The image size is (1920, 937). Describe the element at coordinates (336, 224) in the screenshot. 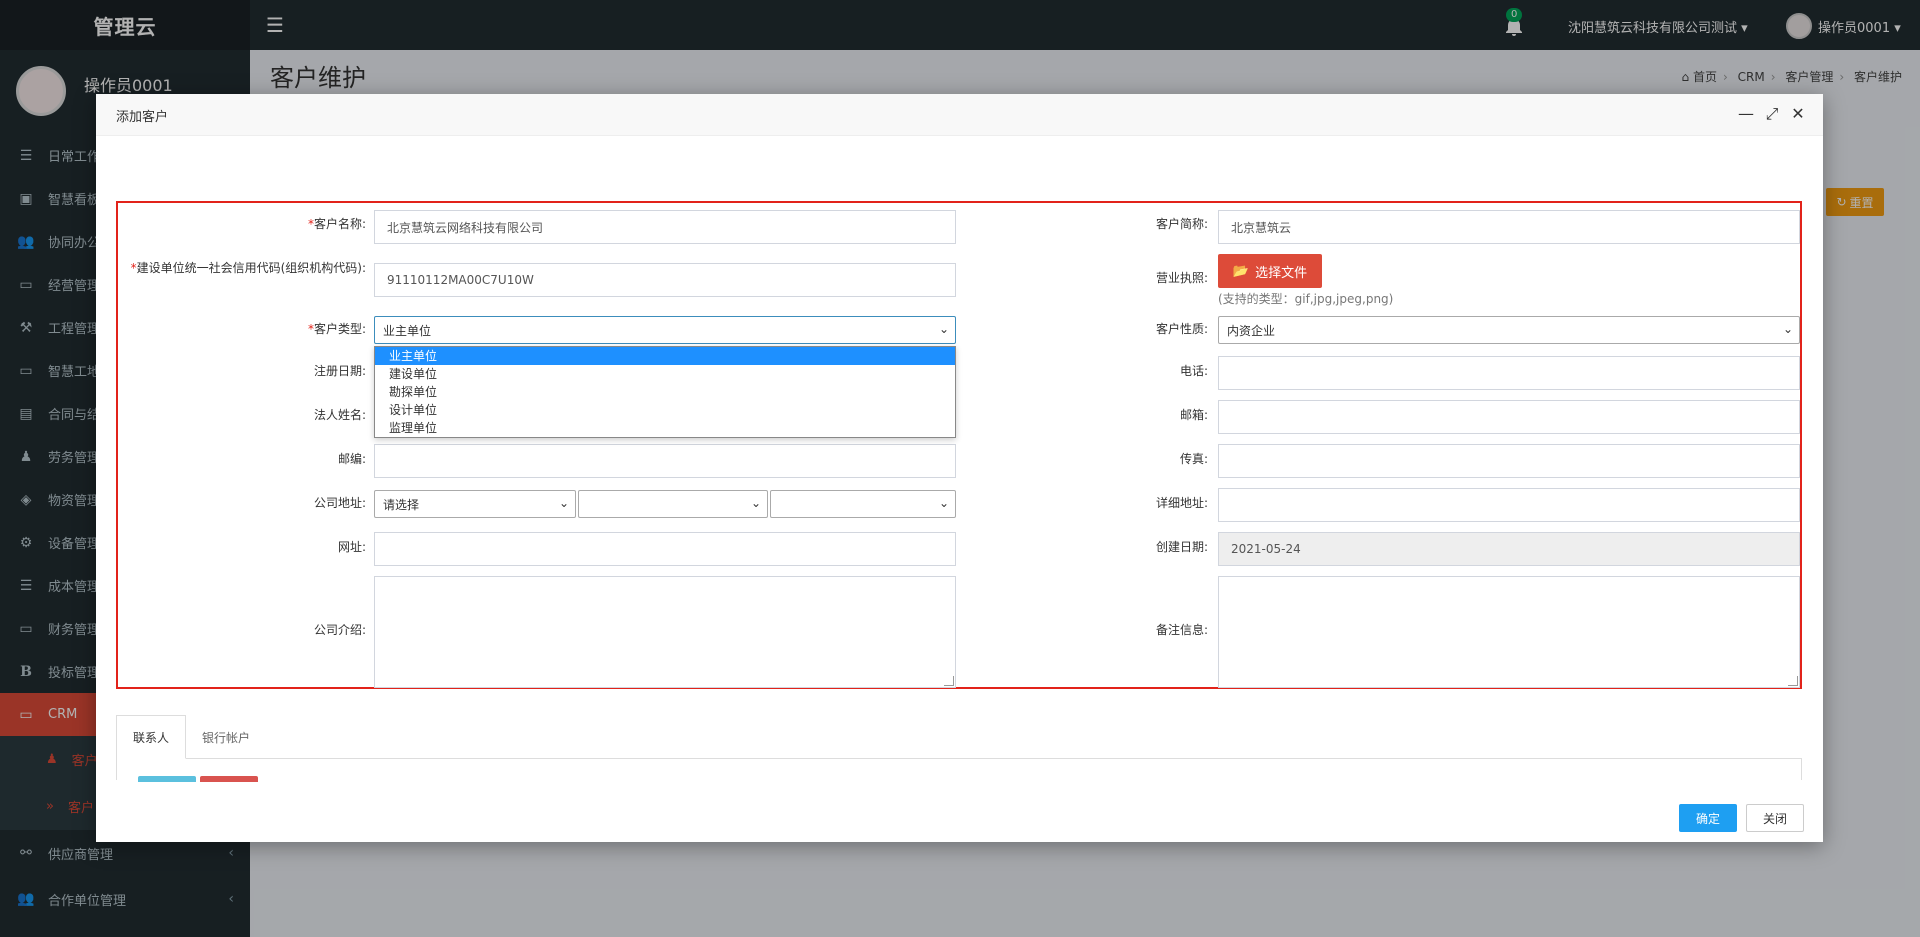

I see `customer-name-label: *客户名称:` at that location.